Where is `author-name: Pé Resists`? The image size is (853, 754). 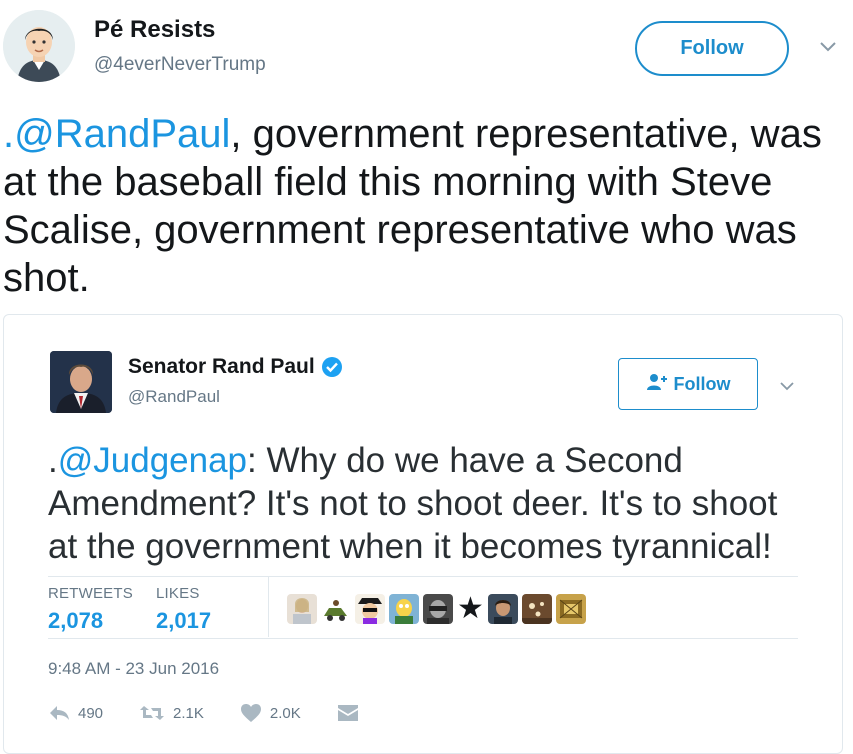 author-name: Pé Resists is located at coordinates (154, 30).